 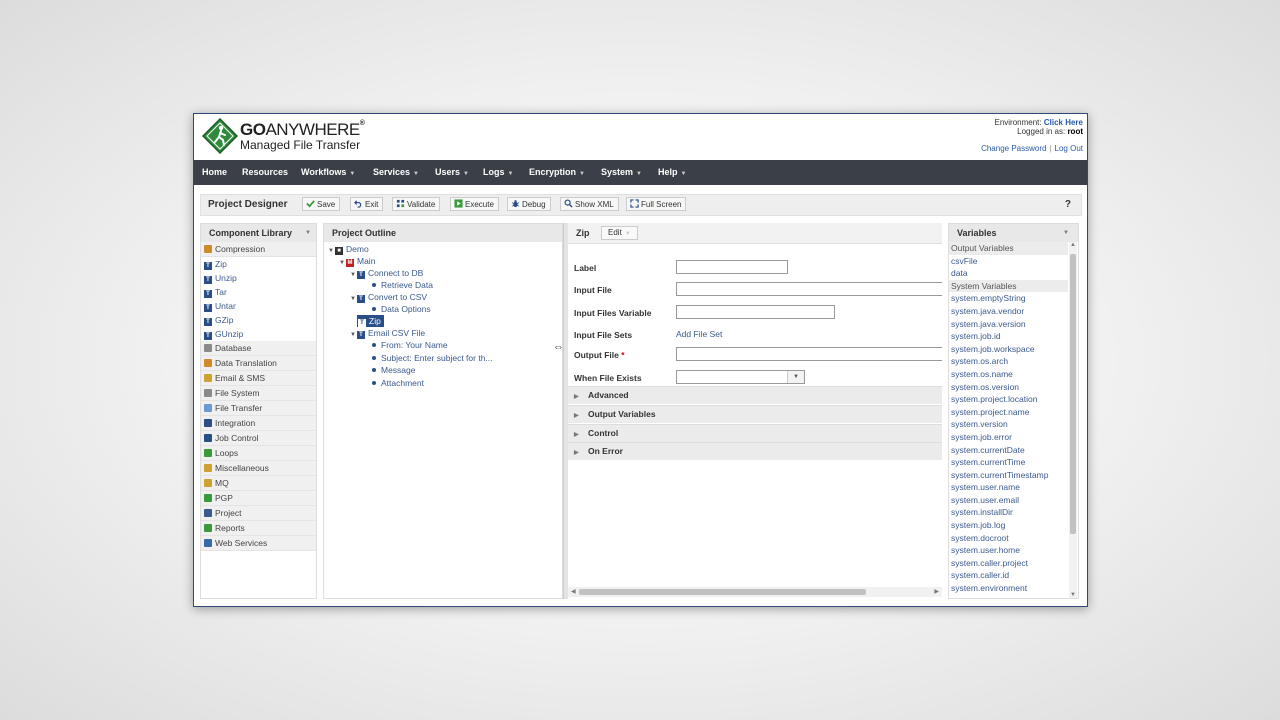 I want to click on tree-node-main: ▼ M Main, so click(x=357, y=261).